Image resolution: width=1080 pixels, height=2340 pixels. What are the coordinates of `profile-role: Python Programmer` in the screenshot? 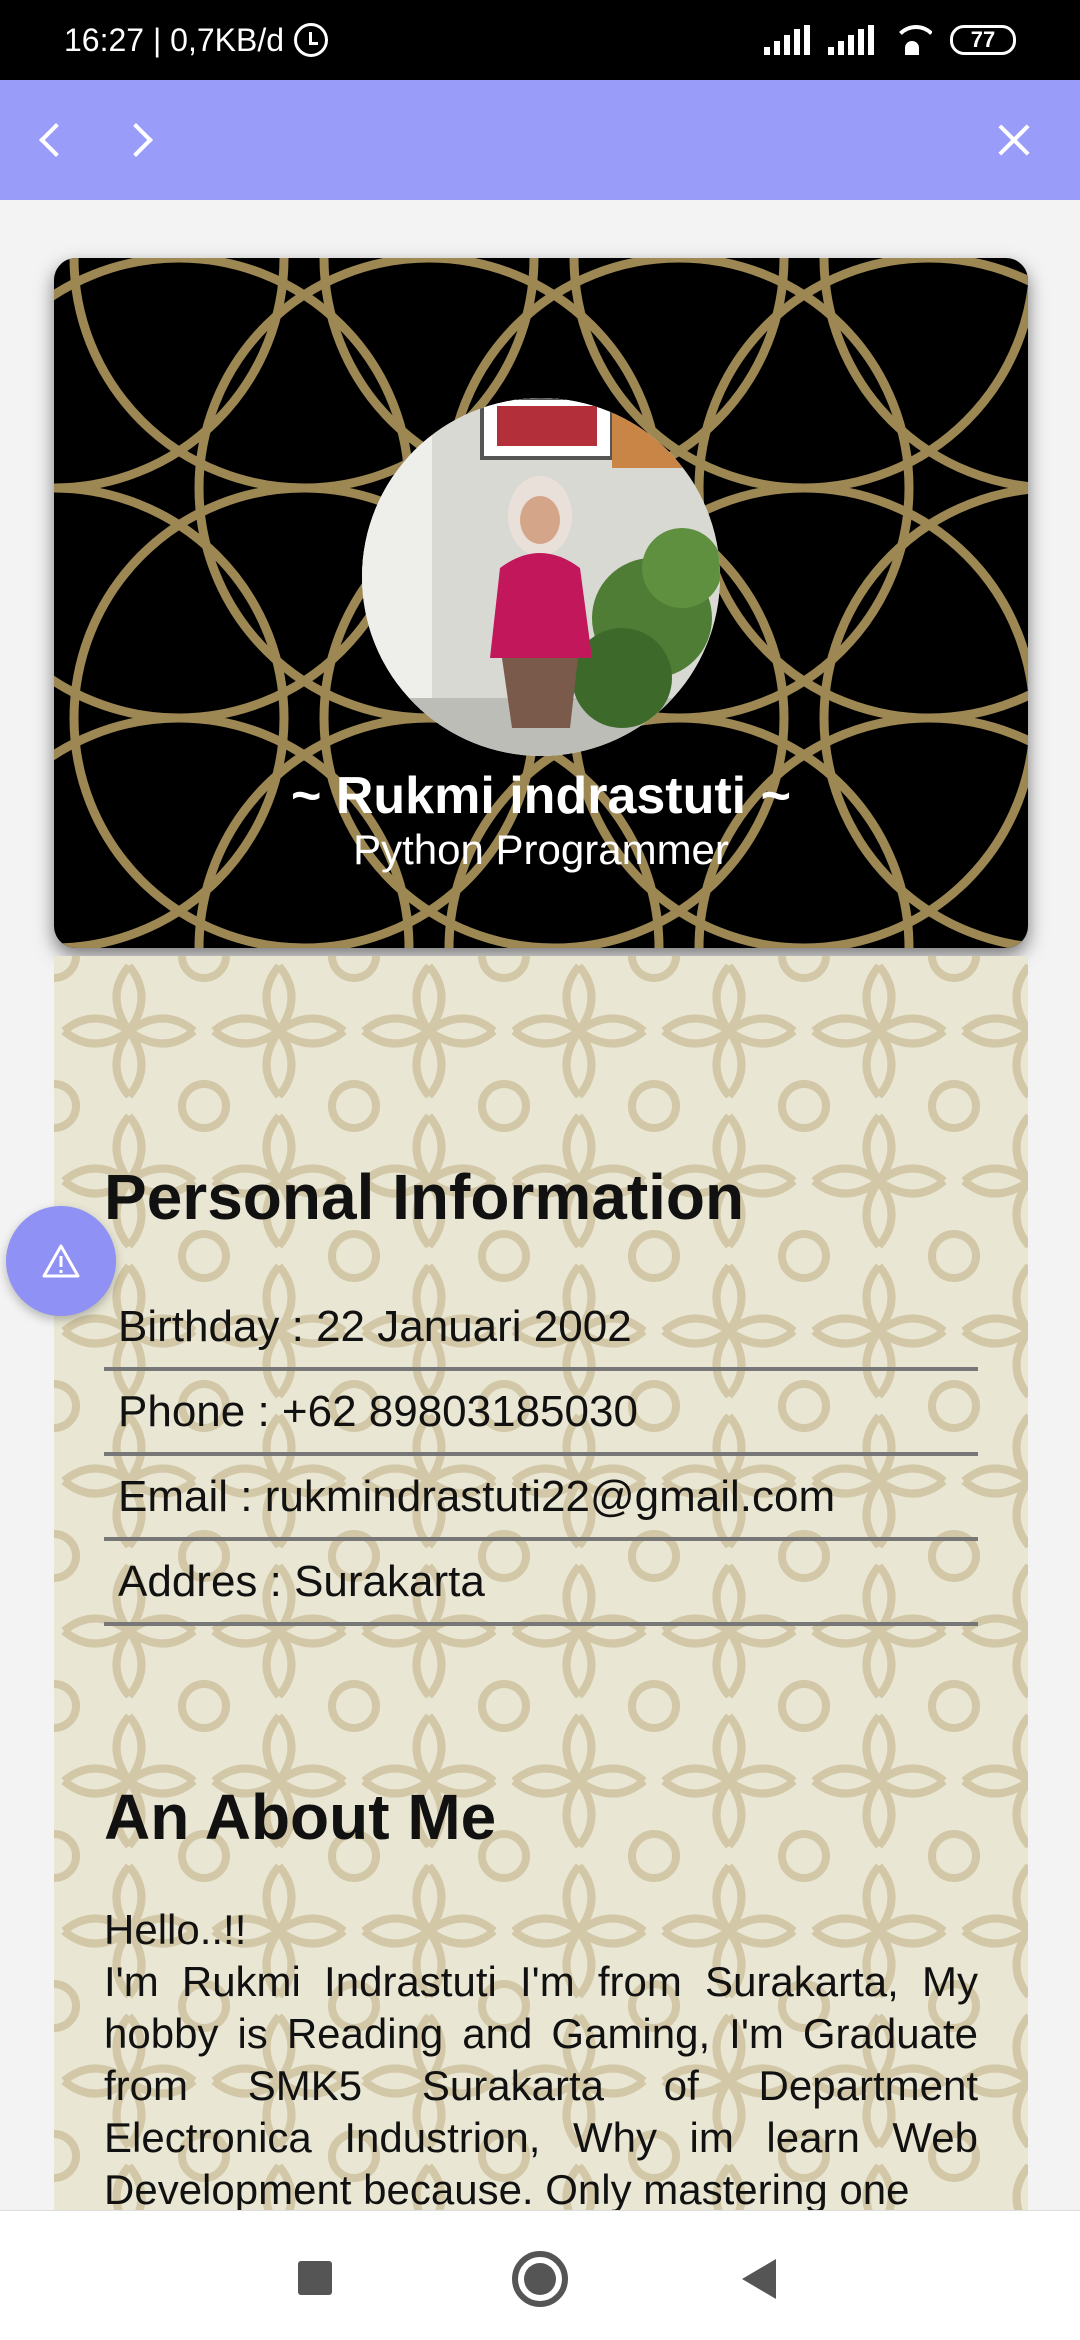 It's located at (541, 849).